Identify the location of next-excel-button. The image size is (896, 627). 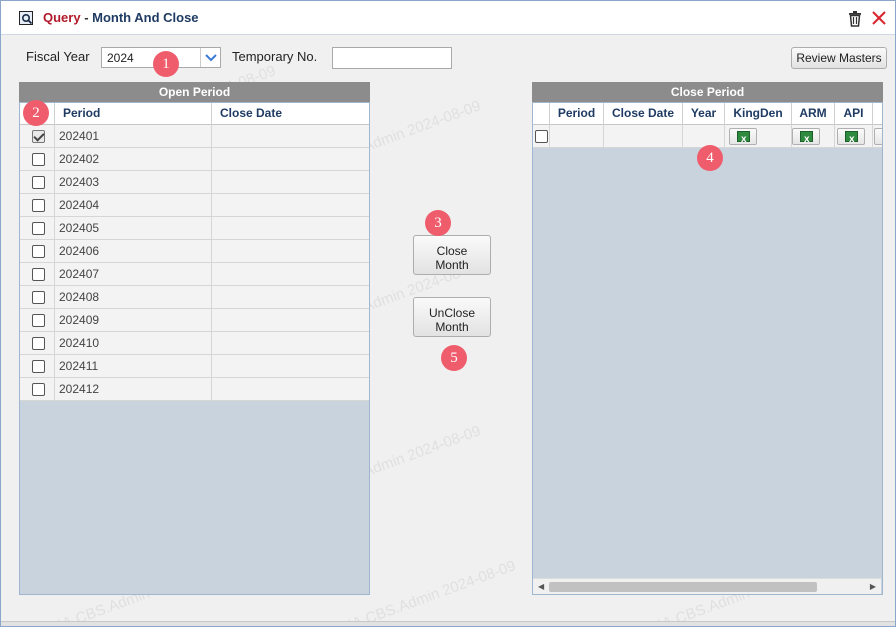
(878, 136).